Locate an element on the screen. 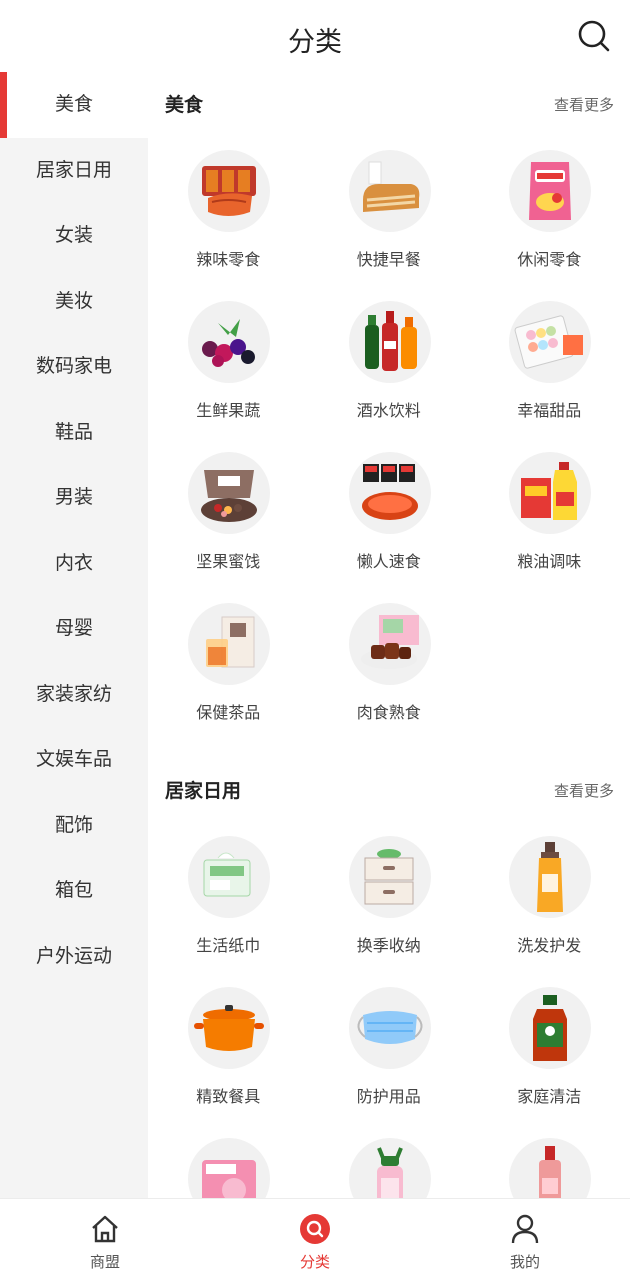 This screenshot has width=630, height=1280. tab-profile: 我的 is located at coordinates (525, 1239).